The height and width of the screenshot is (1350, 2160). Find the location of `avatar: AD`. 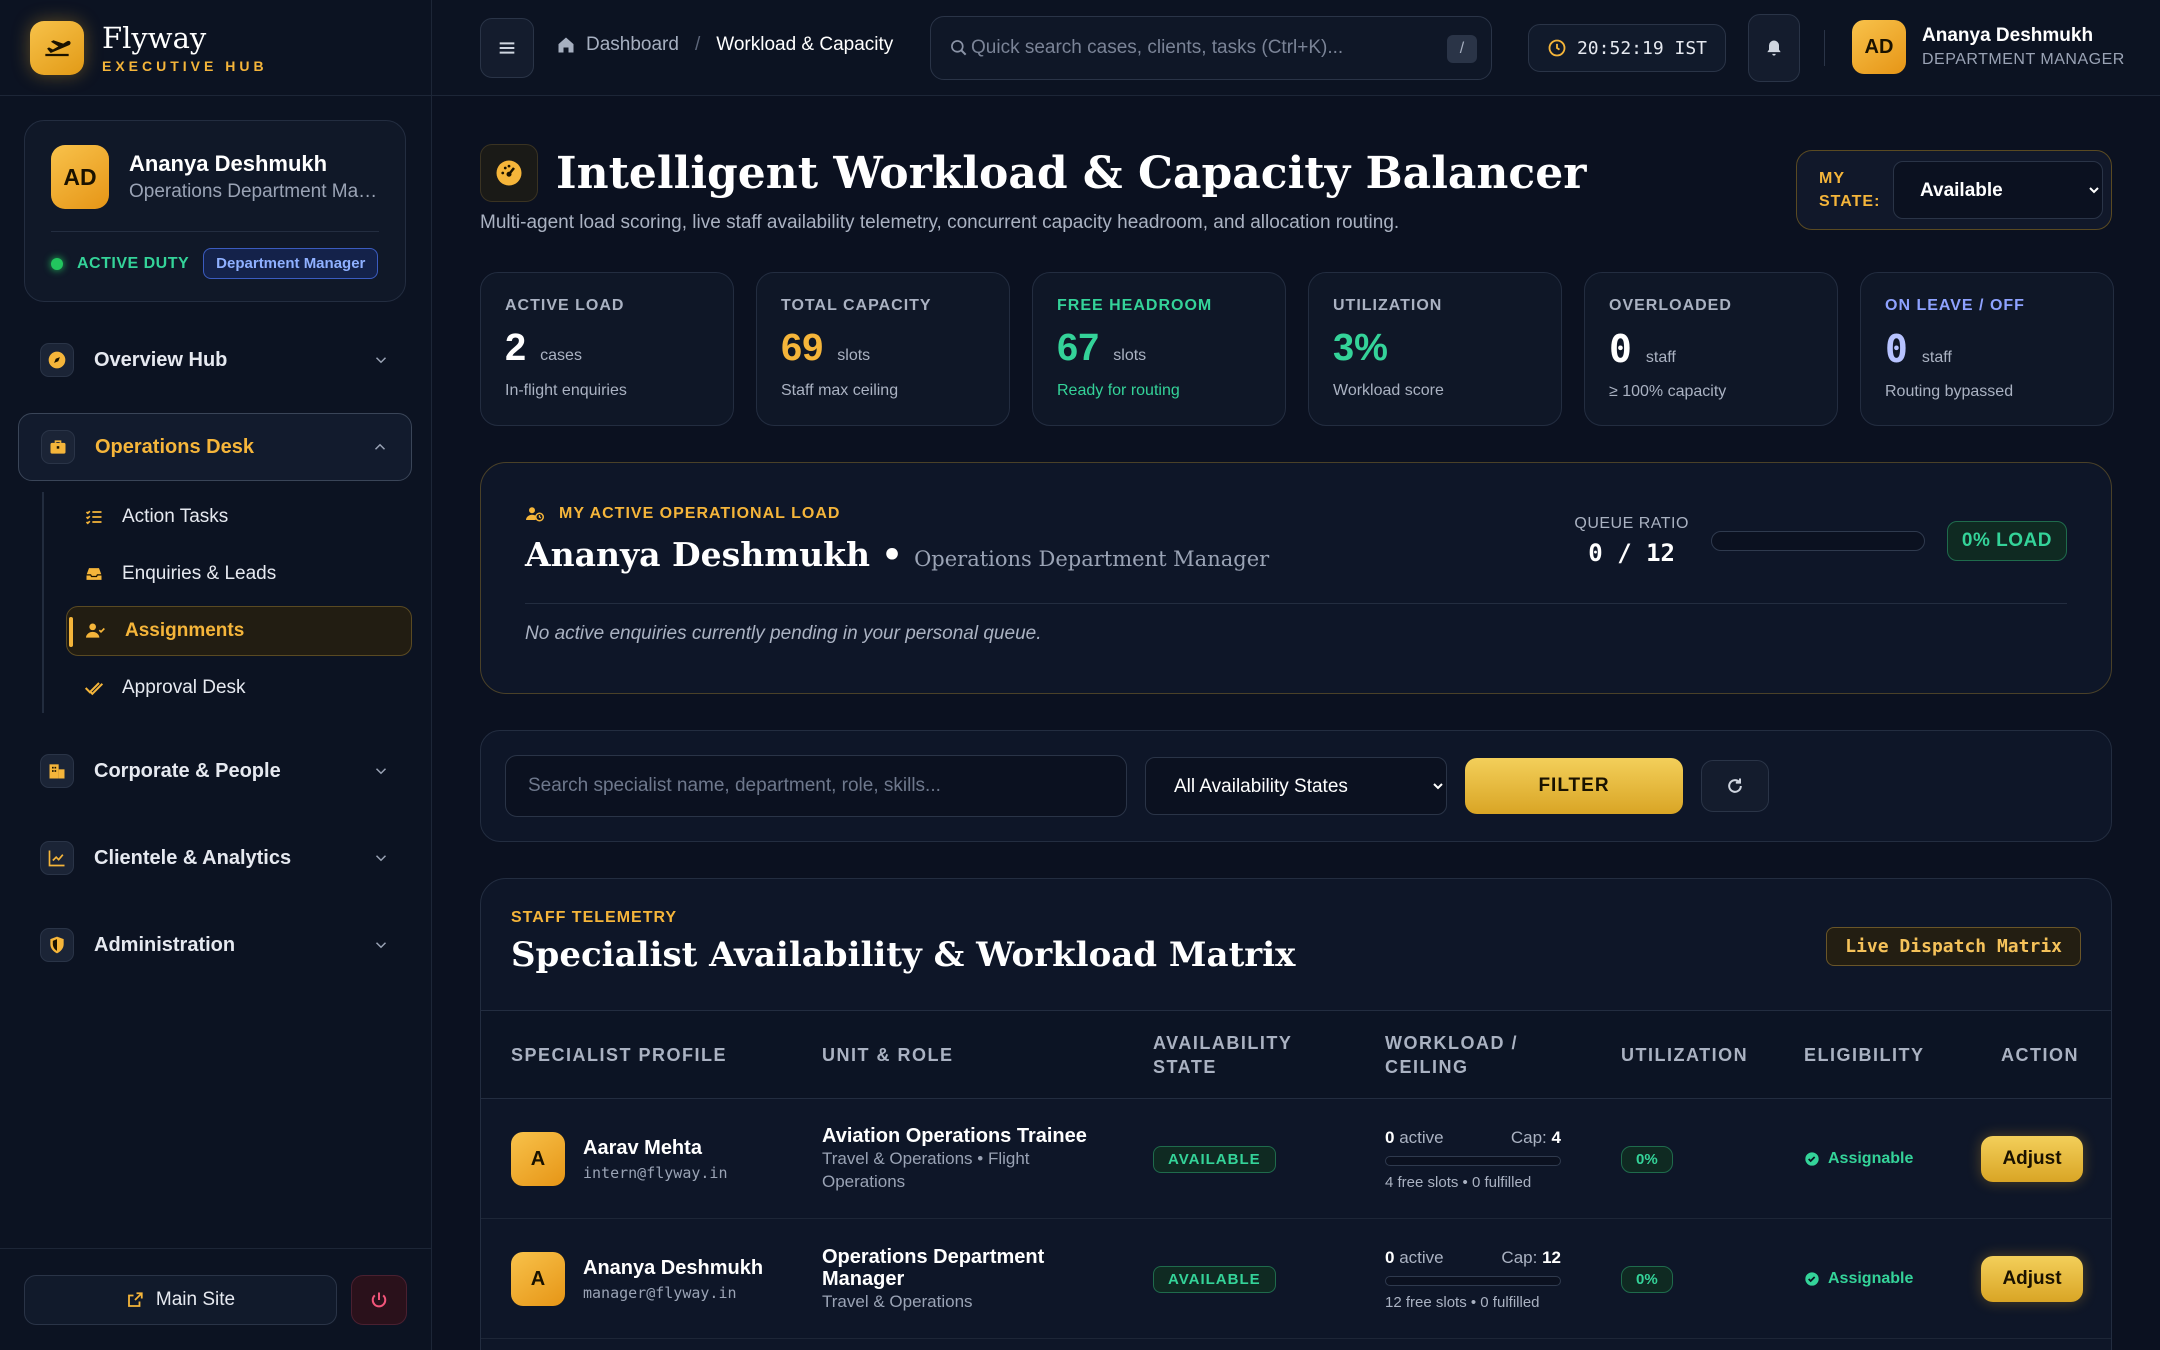

avatar: AD is located at coordinates (1879, 47).